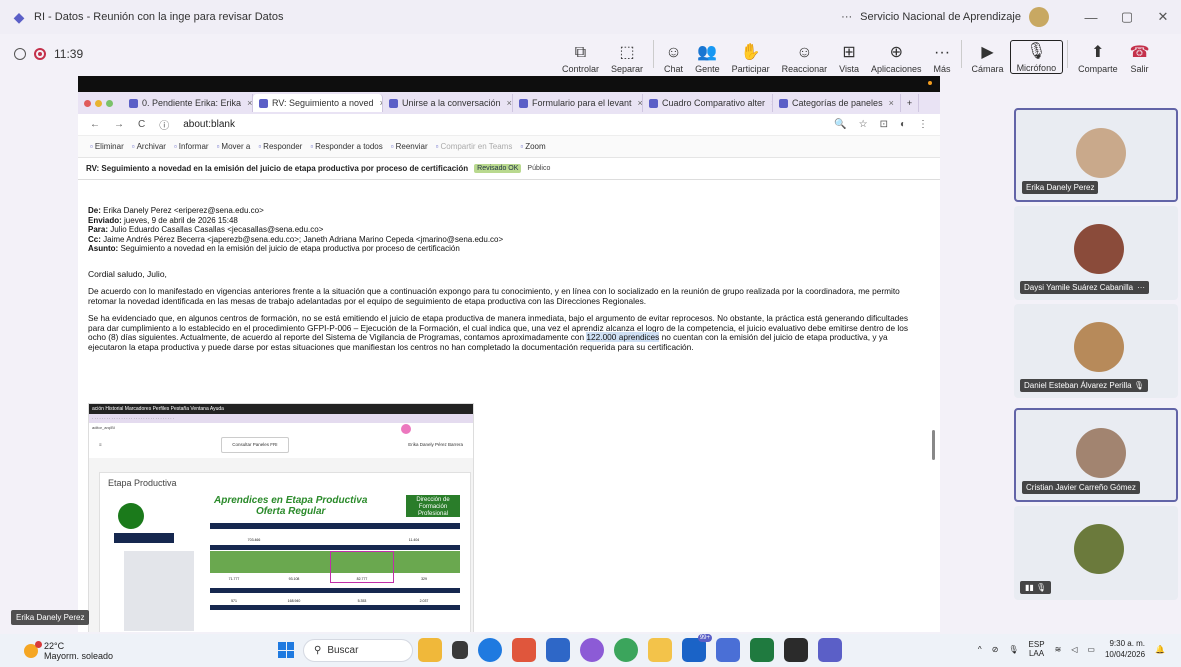 The width and height of the screenshot is (1181, 667). I want to click on share-top-bar, so click(509, 84).